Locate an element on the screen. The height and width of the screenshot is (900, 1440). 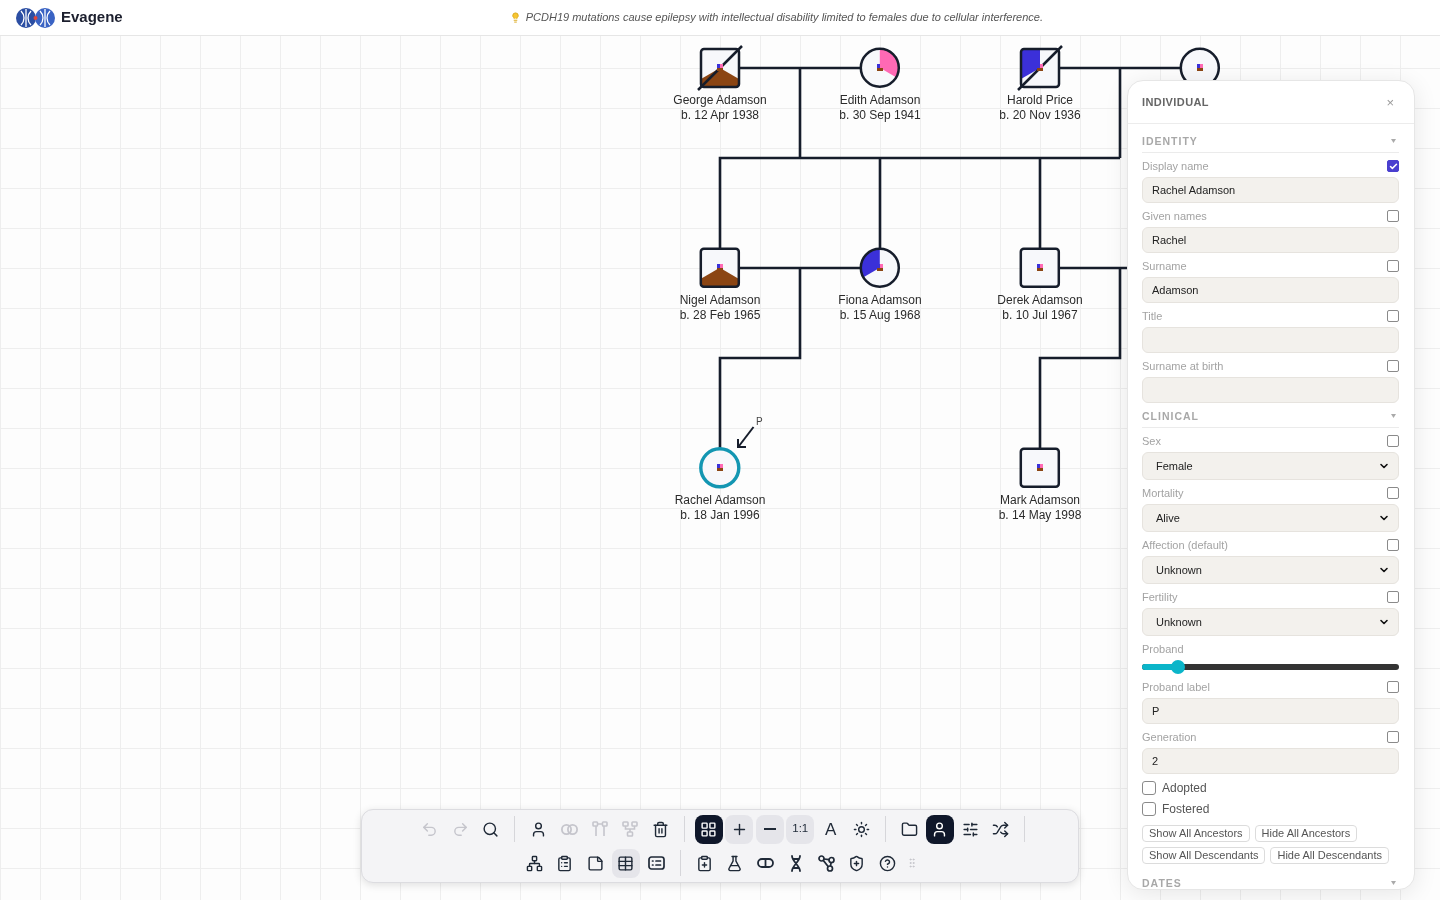
panel-button: Hide All Descendants is located at coordinates (1329, 855).